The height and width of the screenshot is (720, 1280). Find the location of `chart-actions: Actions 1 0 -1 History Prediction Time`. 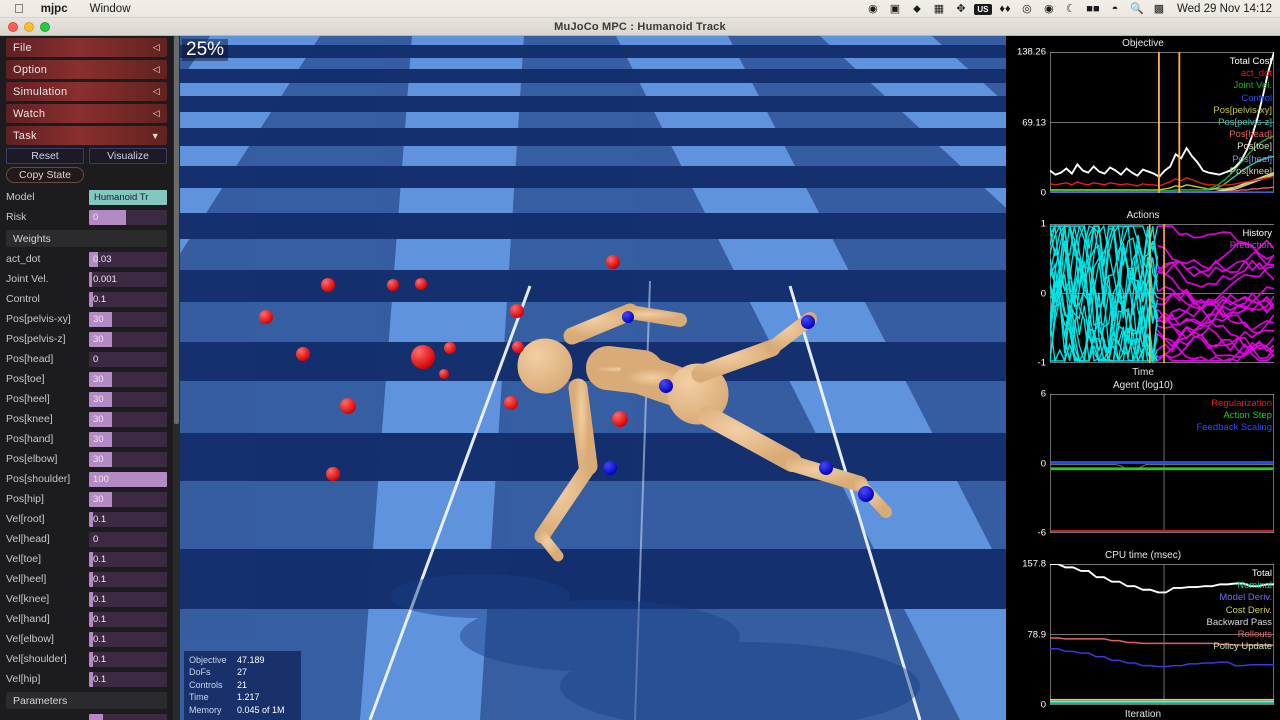

chart-actions: Actions 1 0 -1 History Prediction Time is located at coordinates (1143, 293).